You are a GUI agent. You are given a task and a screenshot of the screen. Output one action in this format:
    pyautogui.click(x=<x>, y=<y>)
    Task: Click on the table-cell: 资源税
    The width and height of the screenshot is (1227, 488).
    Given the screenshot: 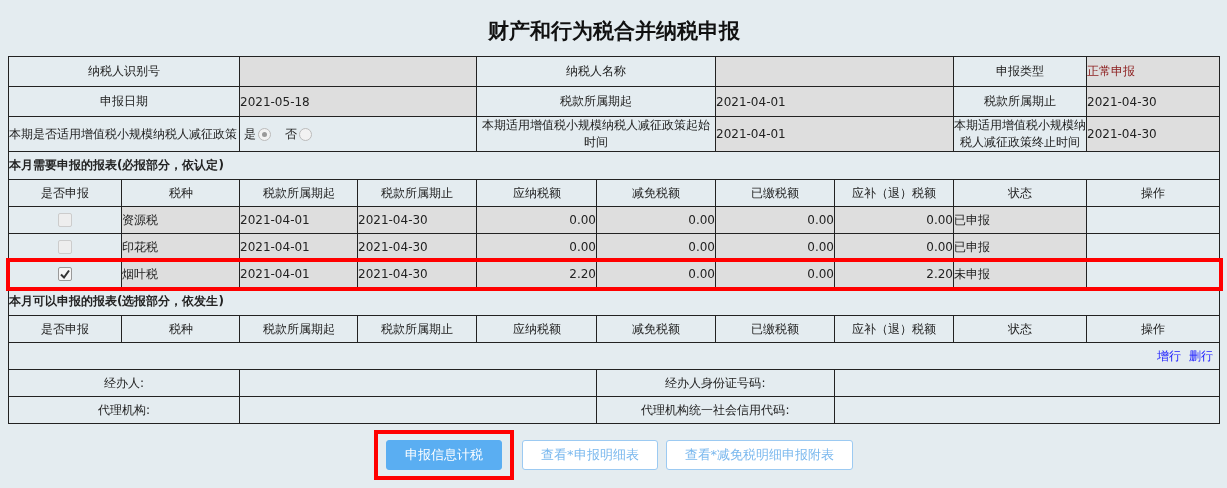 What is the action you would take?
    pyautogui.click(x=180, y=220)
    